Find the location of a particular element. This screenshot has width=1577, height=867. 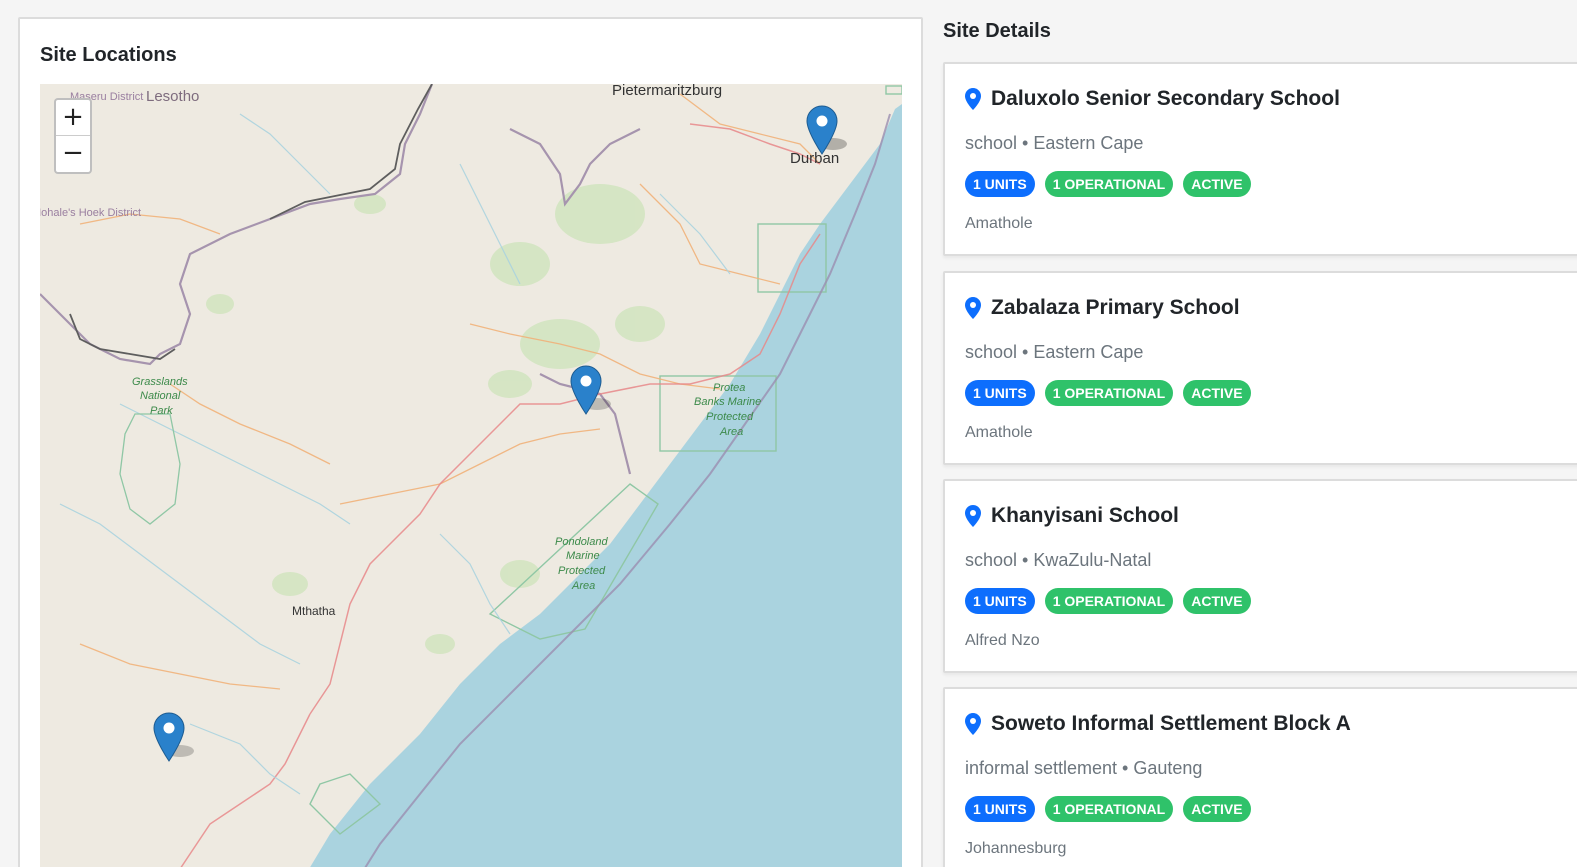

site-card-header: Khanyisani School is located at coordinates (1072, 516).